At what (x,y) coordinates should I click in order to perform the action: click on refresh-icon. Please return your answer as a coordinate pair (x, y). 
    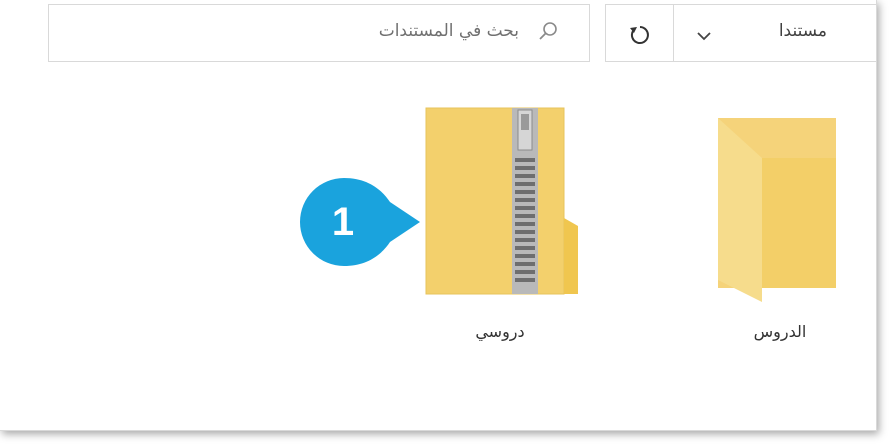
    Looking at the image, I should click on (639, 35).